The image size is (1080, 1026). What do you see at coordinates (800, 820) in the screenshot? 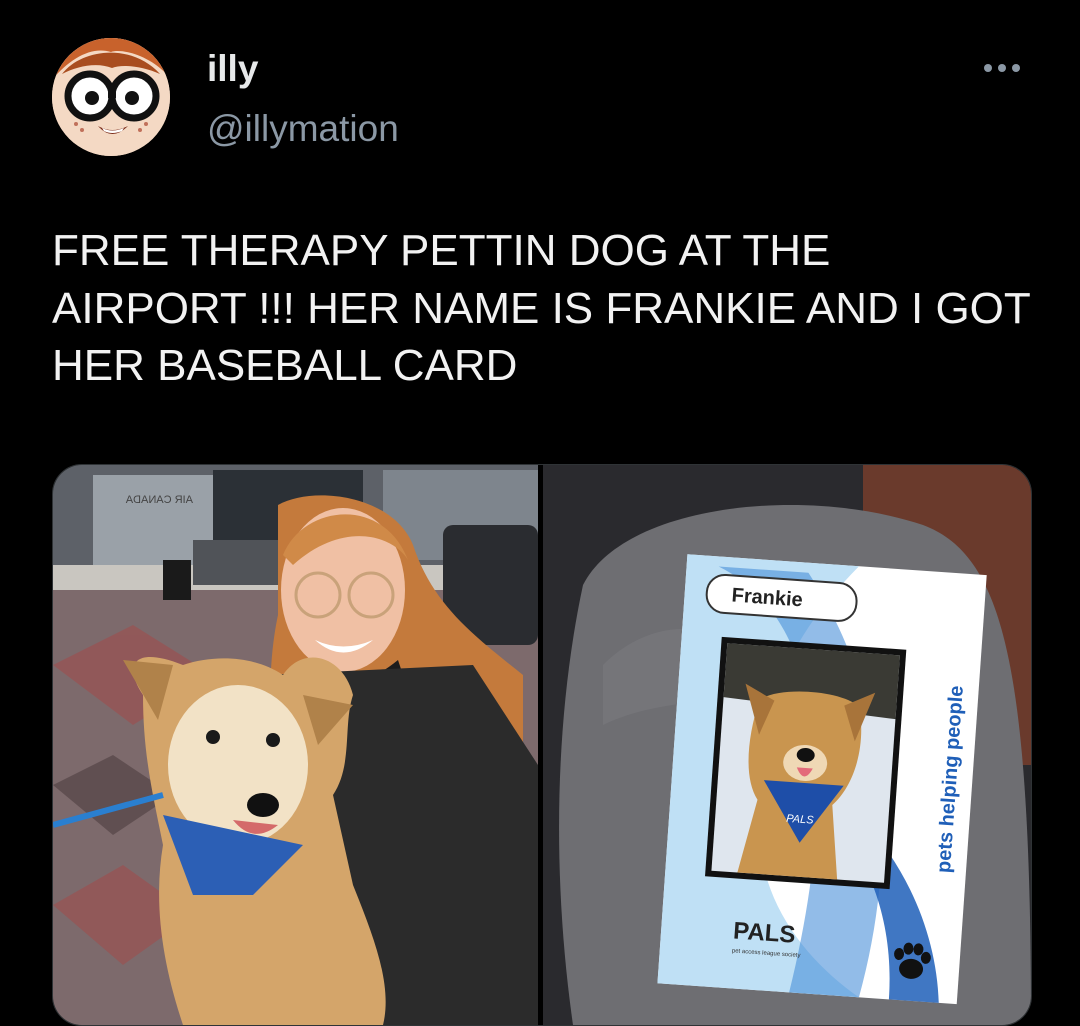
I see `bandana-text: PALS` at bounding box center [800, 820].